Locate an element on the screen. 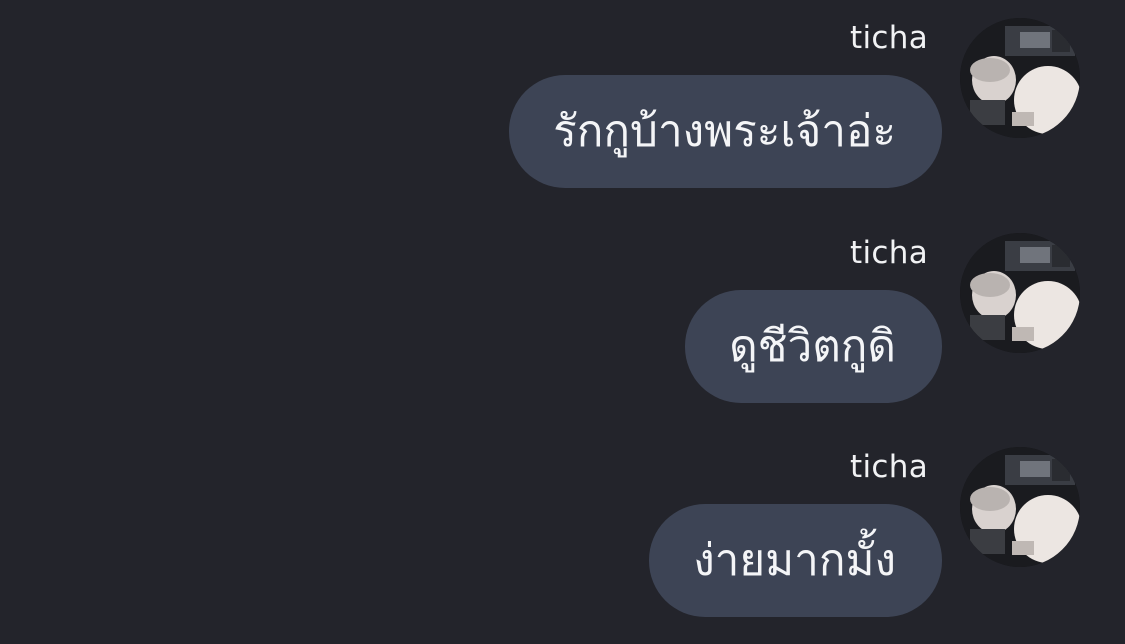 This screenshot has width=1125, height=644. message-bubble: ดูชีวิตกูดิ is located at coordinates (813, 346).